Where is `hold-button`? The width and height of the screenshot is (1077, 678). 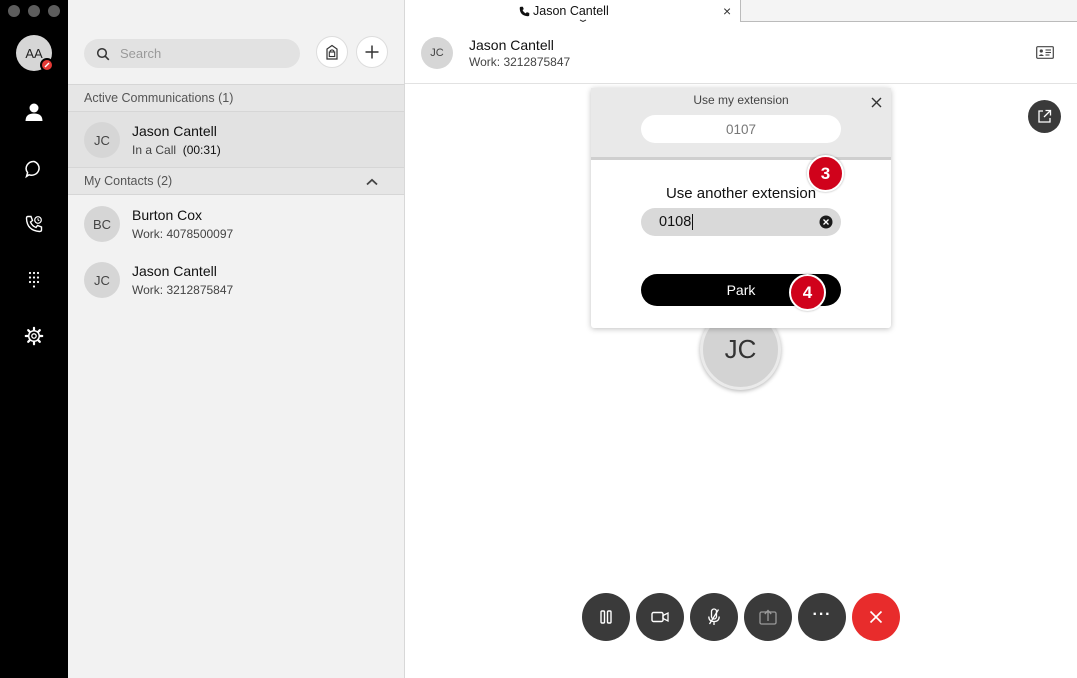 hold-button is located at coordinates (606, 617).